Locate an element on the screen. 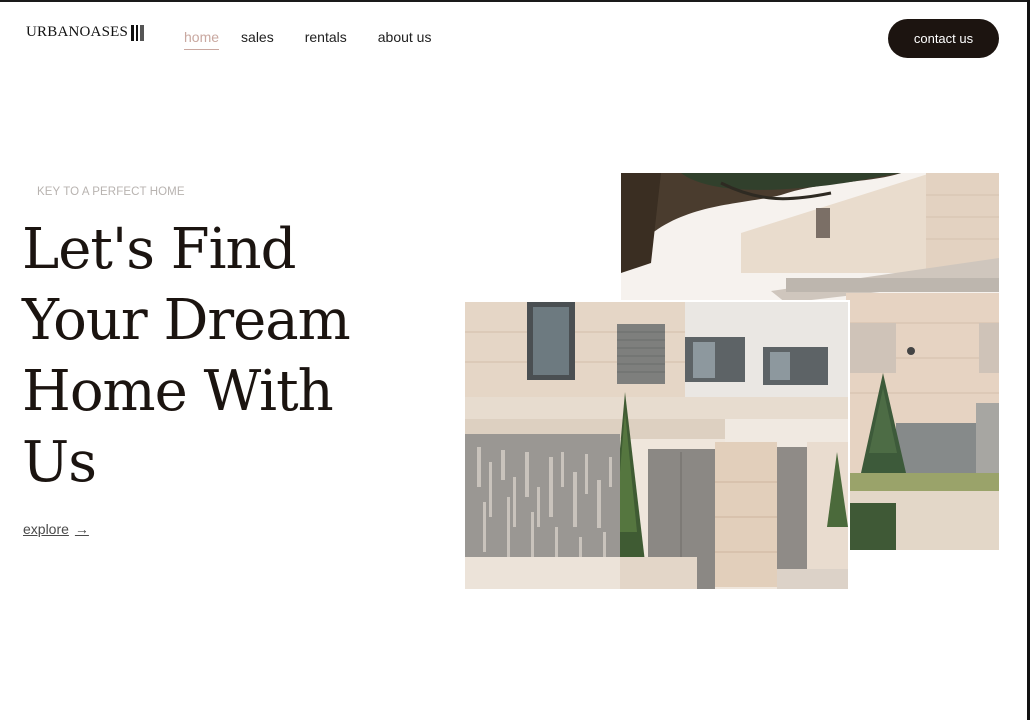 The width and height of the screenshot is (1030, 720). nav-about-us: about us is located at coordinates (405, 39).